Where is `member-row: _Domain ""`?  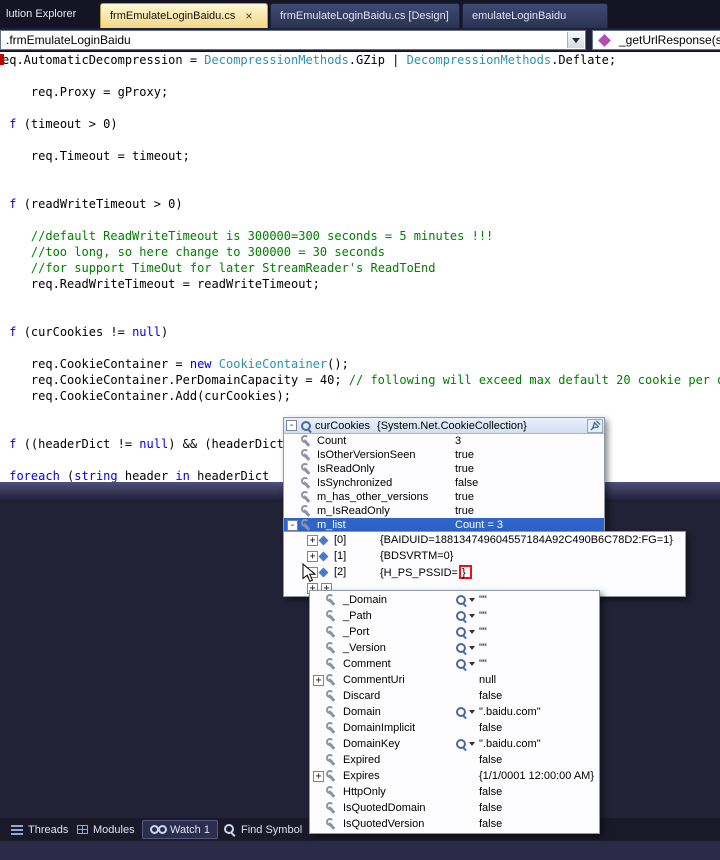
member-row: _Domain "" is located at coordinates (454, 600).